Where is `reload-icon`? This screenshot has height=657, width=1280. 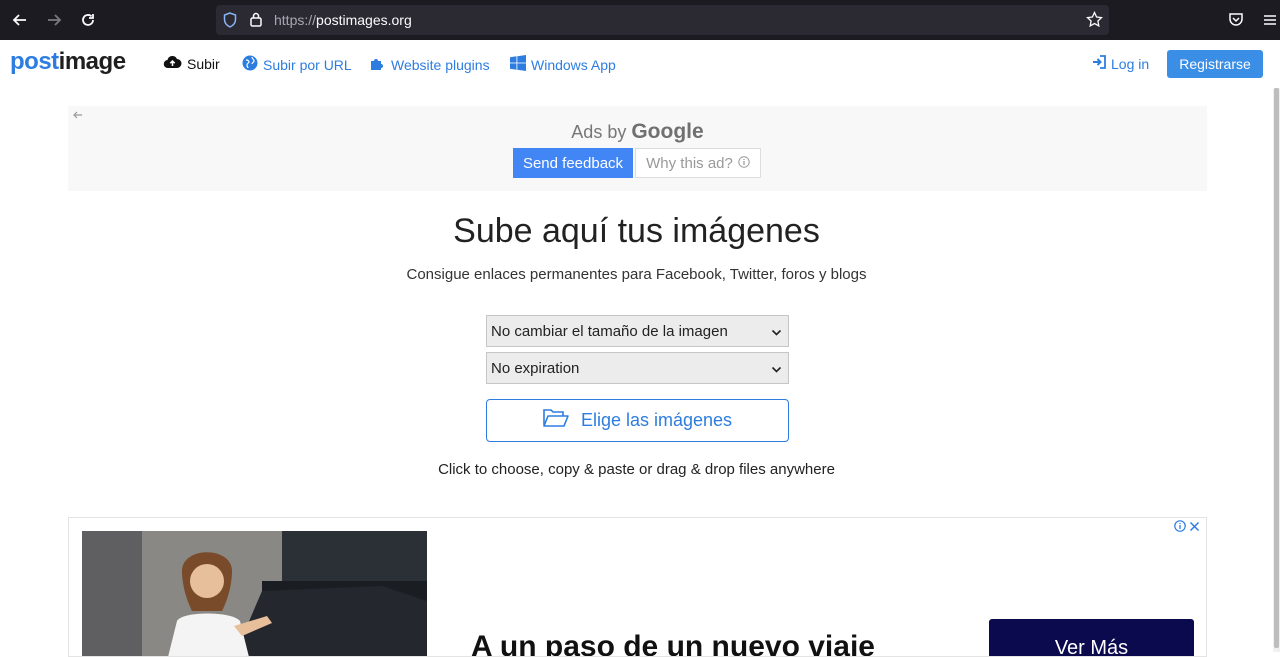 reload-icon is located at coordinates (88, 20).